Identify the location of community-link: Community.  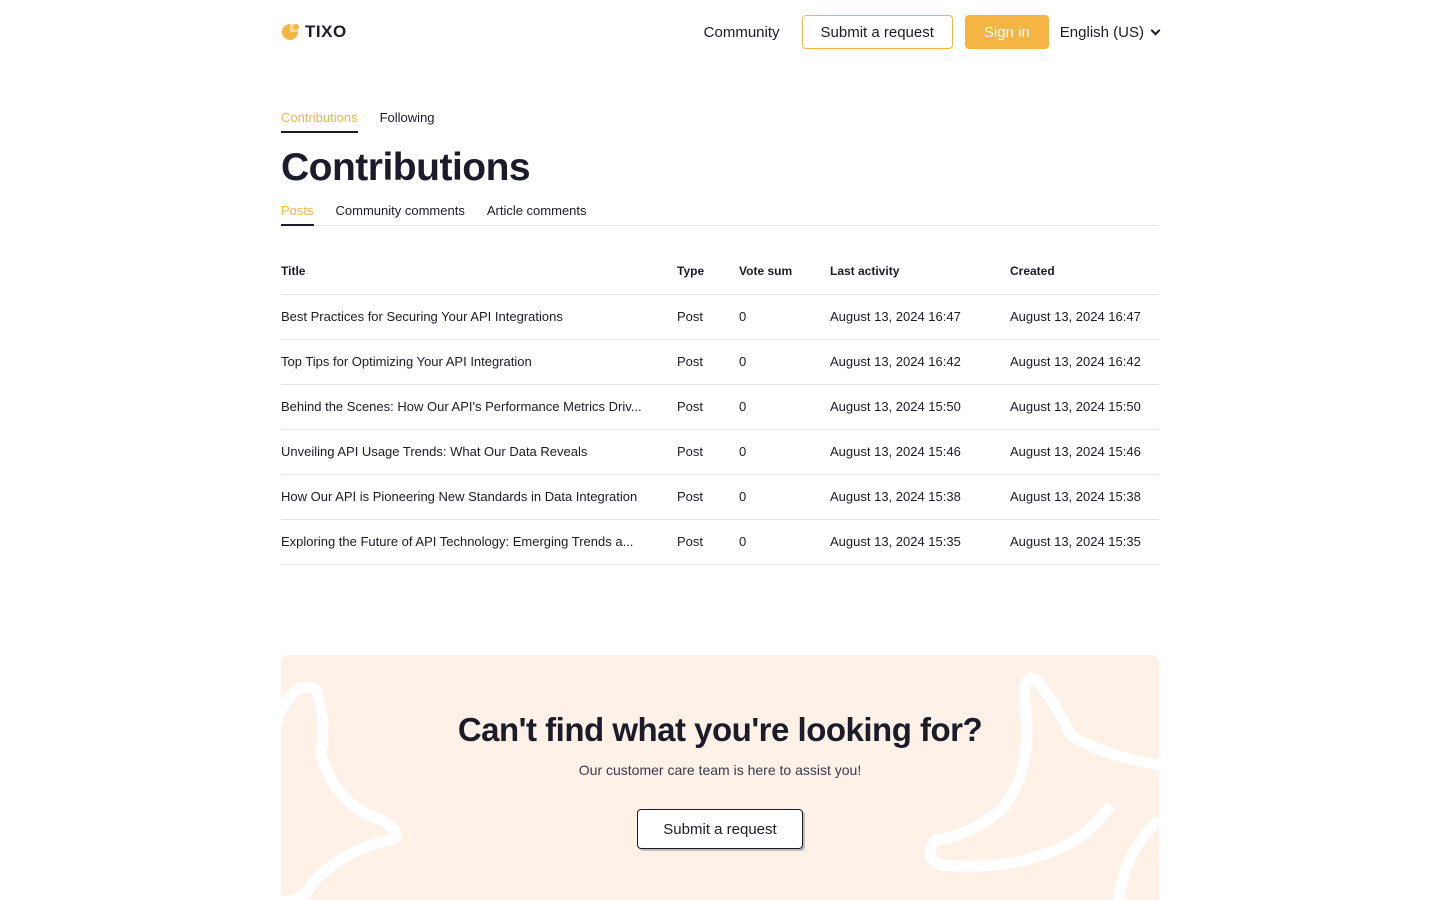
(742, 32).